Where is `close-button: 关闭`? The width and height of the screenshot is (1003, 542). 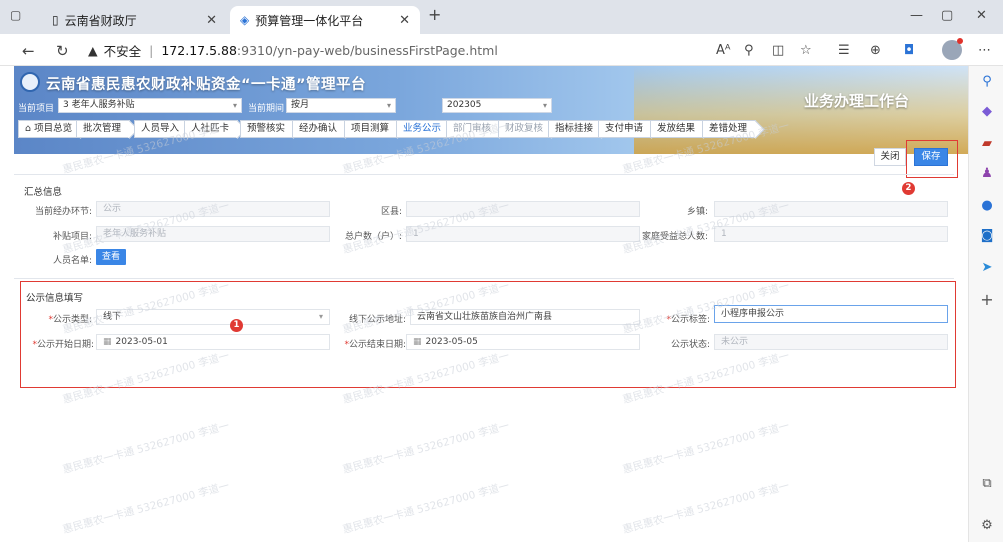 close-button: 关闭 is located at coordinates (890, 157).